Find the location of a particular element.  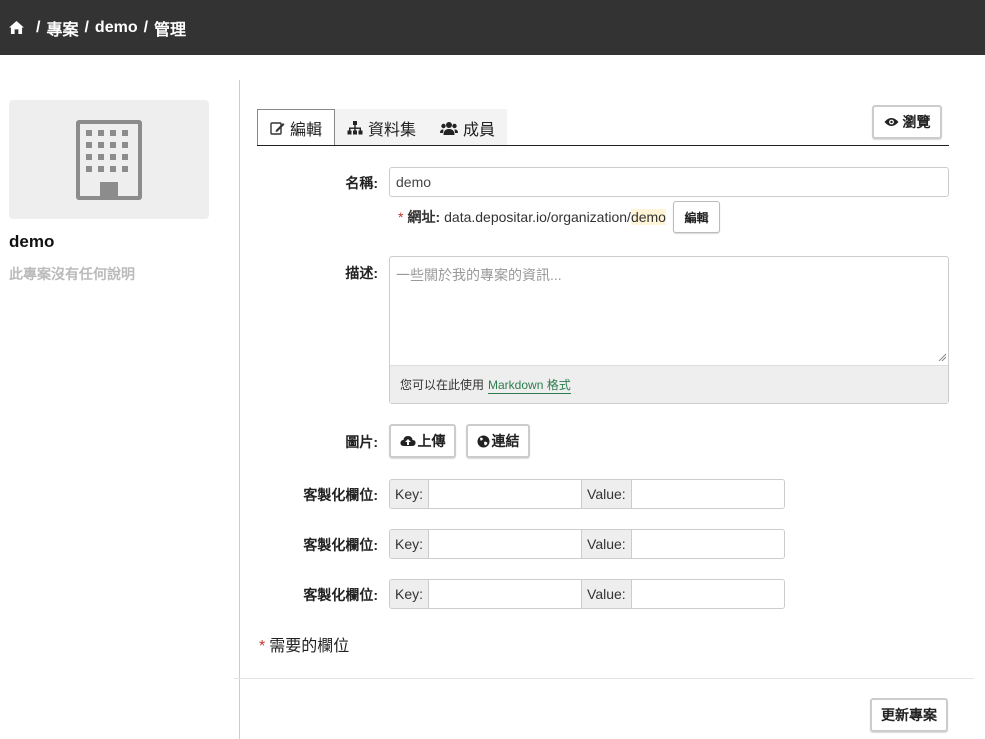

name-input-value: demo is located at coordinates (414, 182).